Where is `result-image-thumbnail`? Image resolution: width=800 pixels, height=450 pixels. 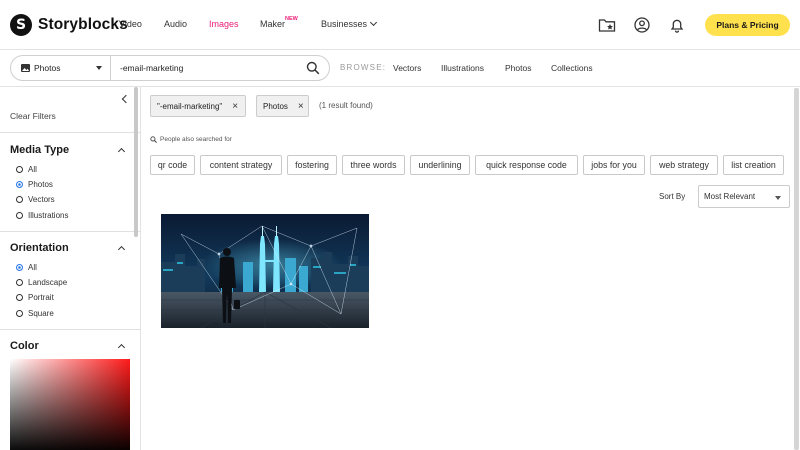 result-image-thumbnail is located at coordinates (265, 271).